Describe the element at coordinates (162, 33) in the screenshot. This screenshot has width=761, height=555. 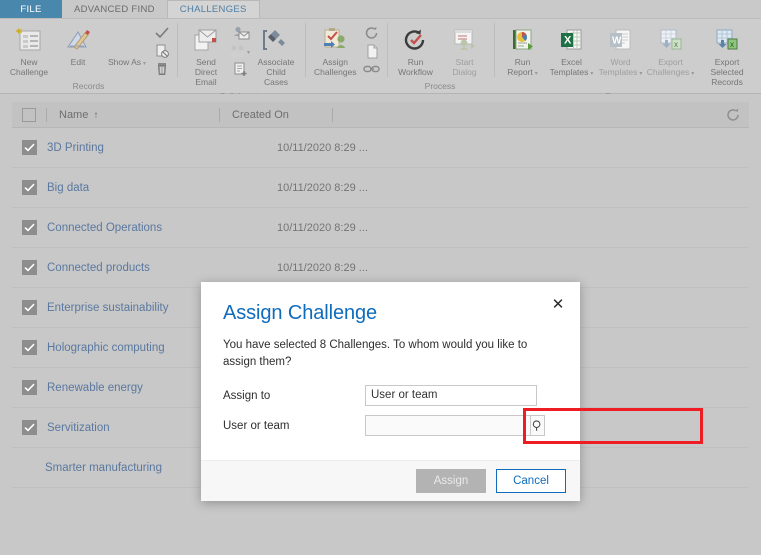
I see `activate-icon` at that location.